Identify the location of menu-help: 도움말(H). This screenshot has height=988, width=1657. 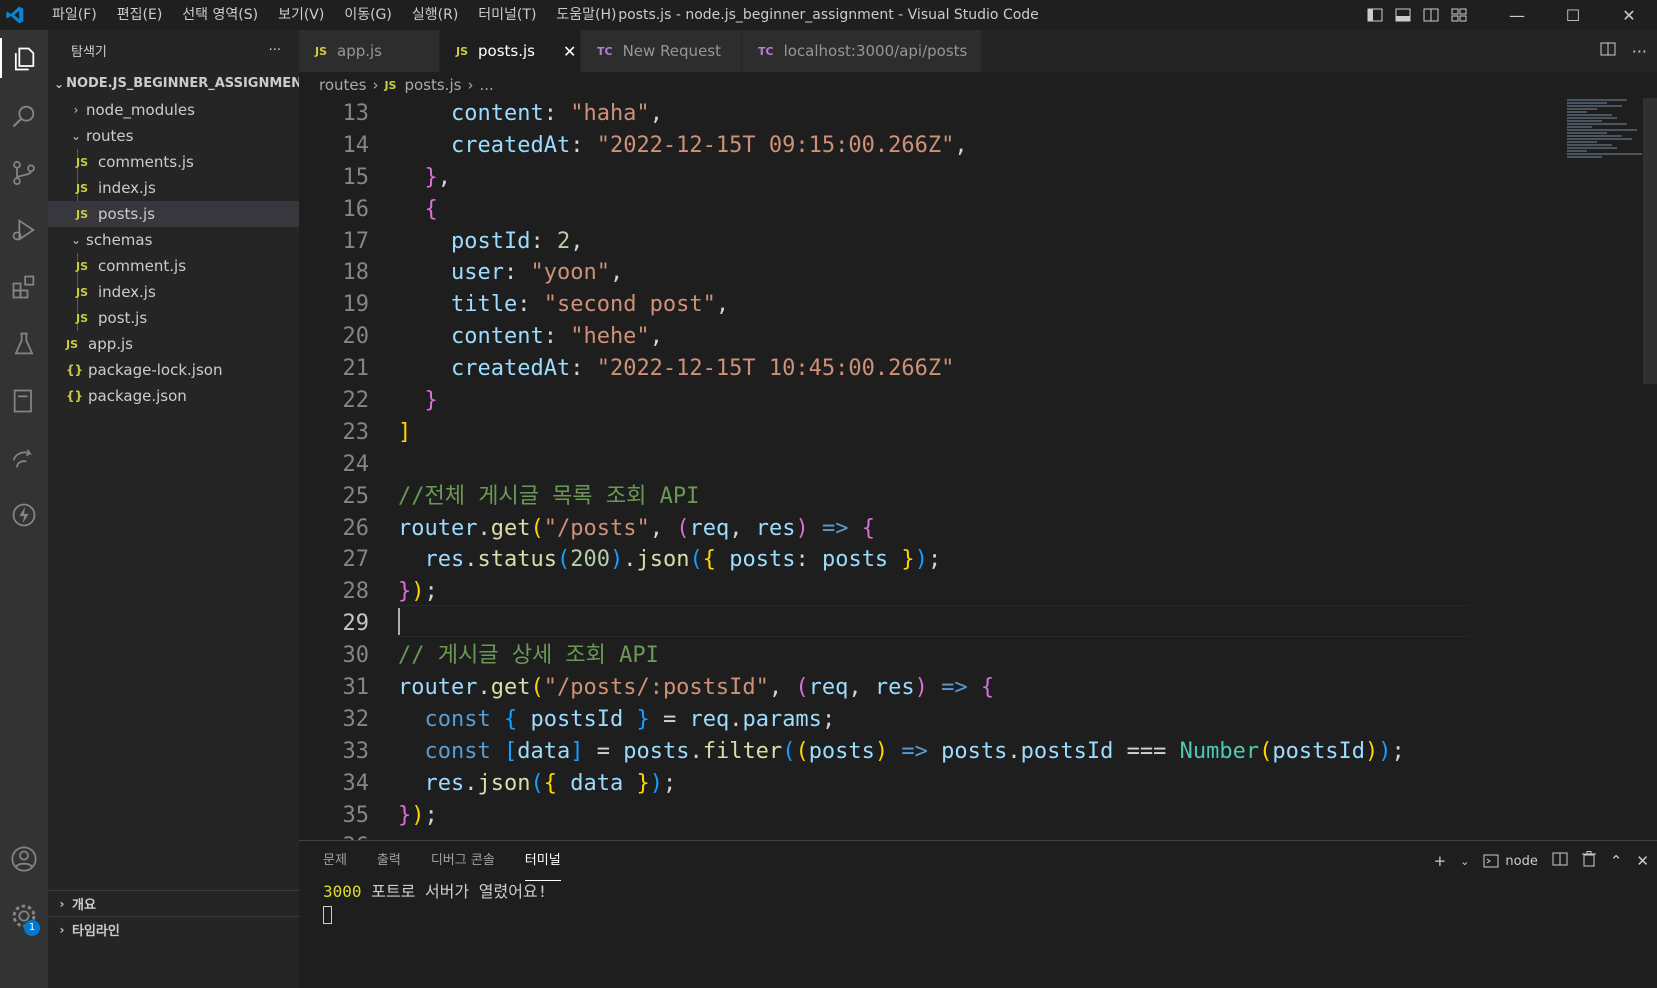
(586, 15).